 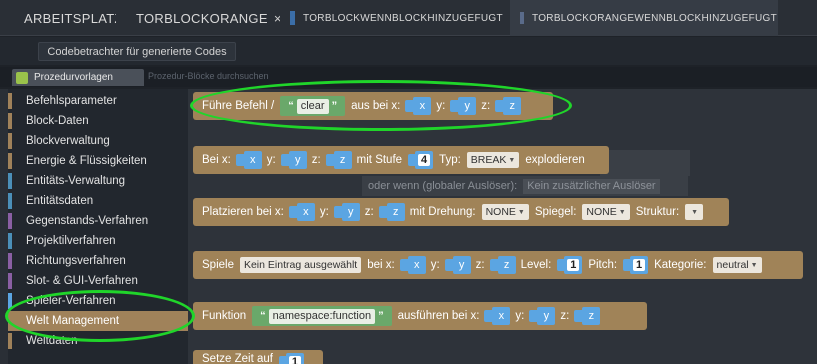 I want to click on string-block: “ namespace:function ”, so click(x=322, y=316).